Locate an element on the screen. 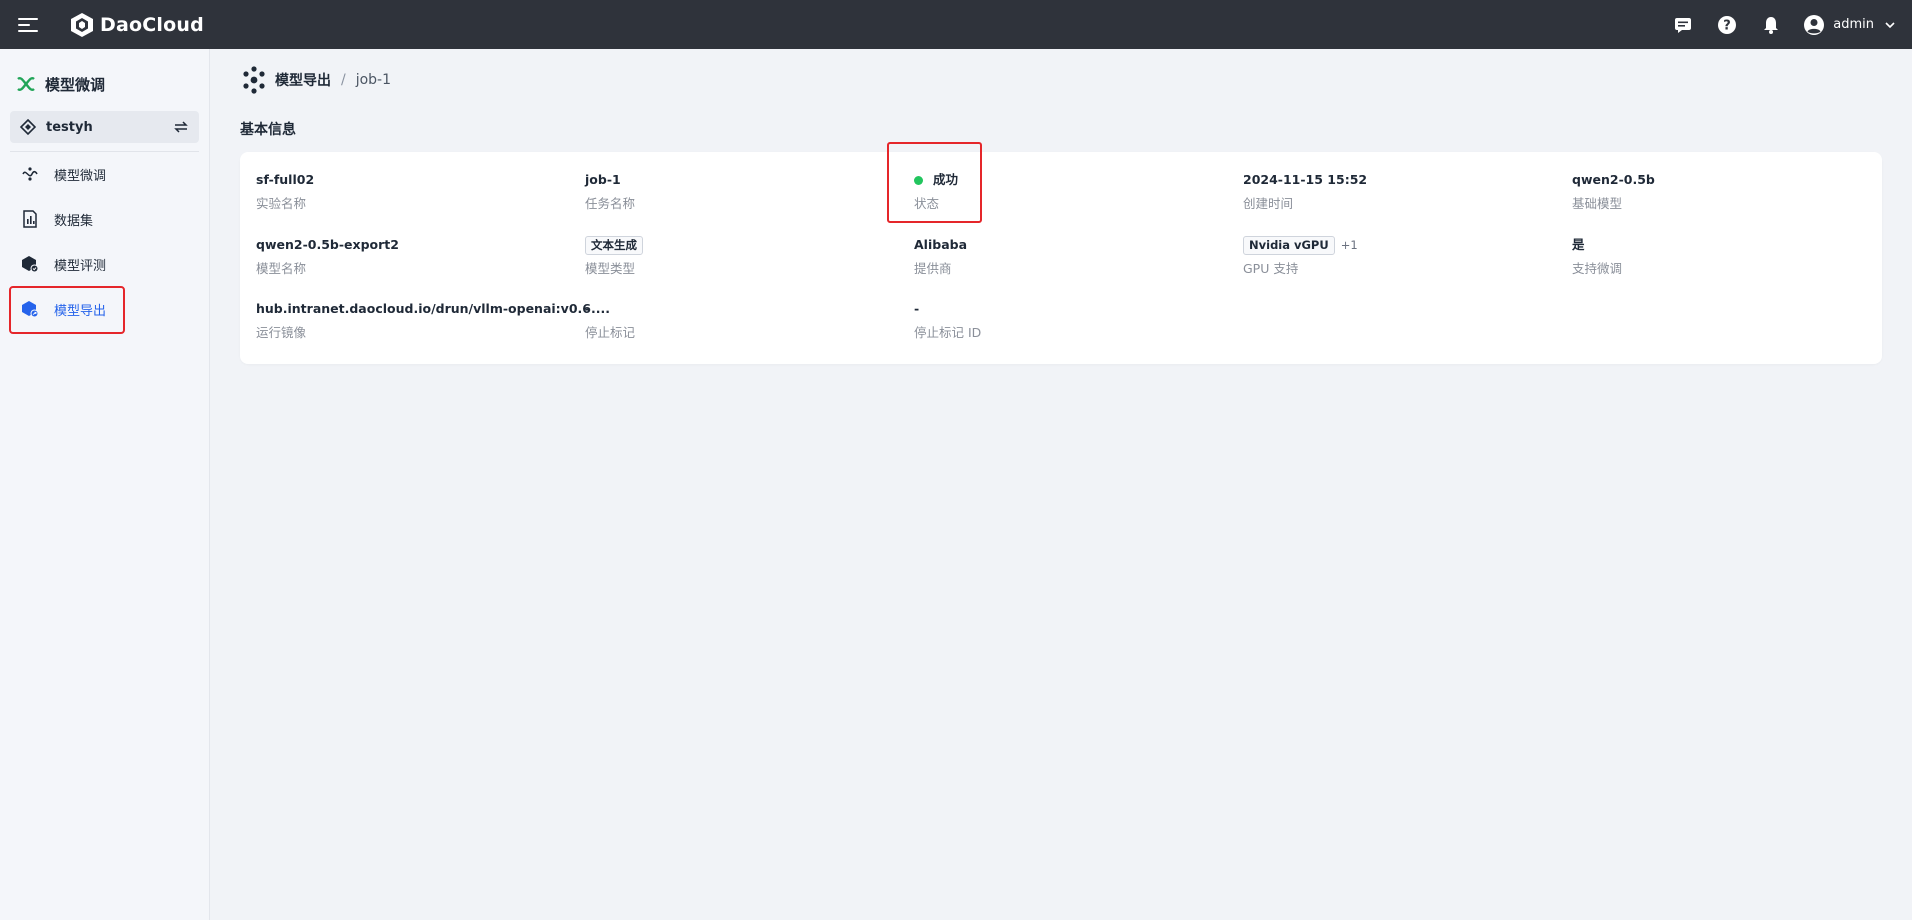 The image size is (1912, 920). sidebar-item-label: 模型评测 is located at coordinates (80, 266).